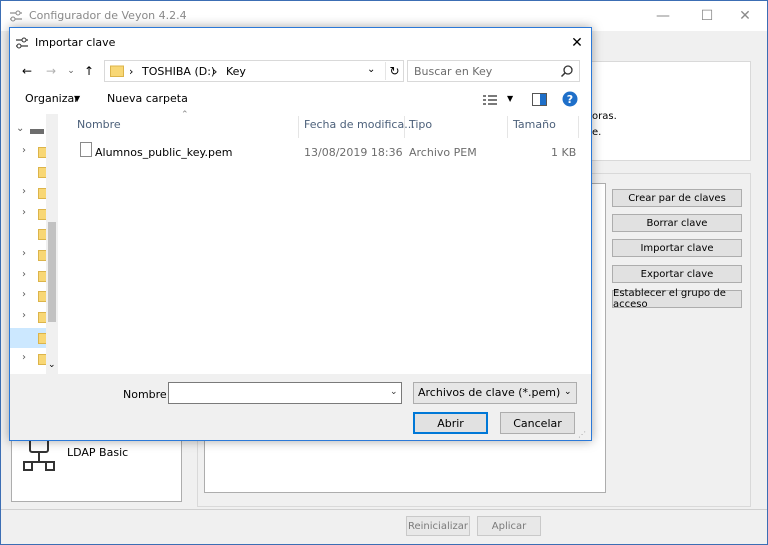 Image resolution: width=768 pixels, height=545 pixels. I want to click on help-icon: ?, so click(570, 99).